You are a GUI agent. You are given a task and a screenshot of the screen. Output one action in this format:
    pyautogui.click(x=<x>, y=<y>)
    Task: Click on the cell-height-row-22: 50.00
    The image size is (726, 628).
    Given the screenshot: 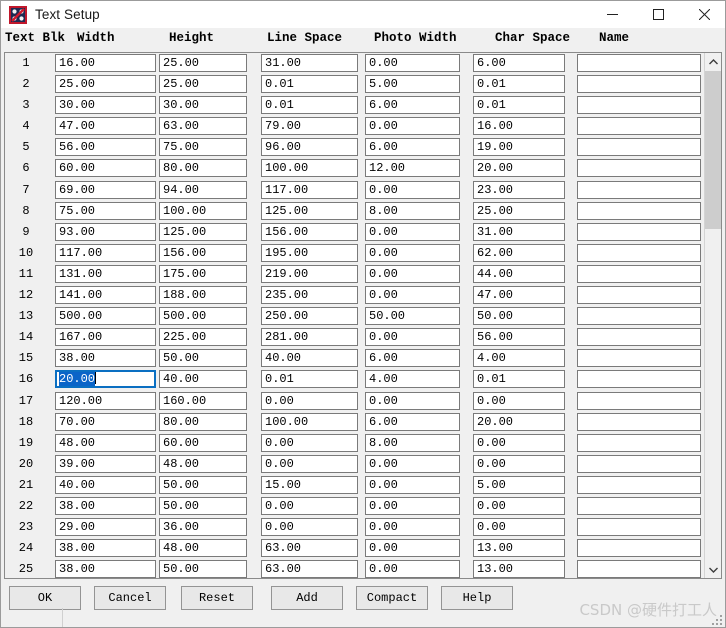 What is the action you would take?
    pyautogui.click(x=203, y=505)
    